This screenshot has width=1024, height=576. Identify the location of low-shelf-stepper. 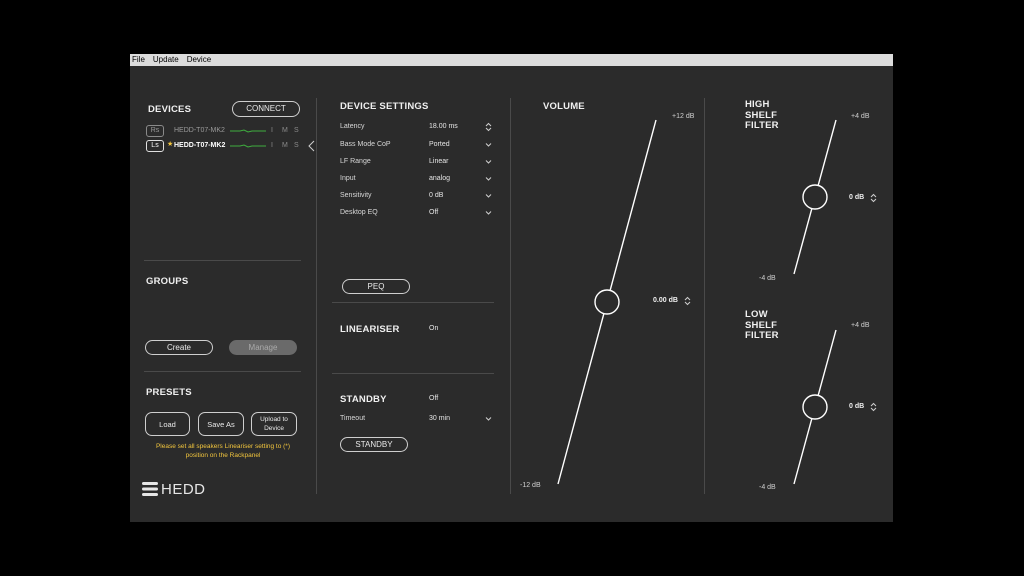
(873, 407).